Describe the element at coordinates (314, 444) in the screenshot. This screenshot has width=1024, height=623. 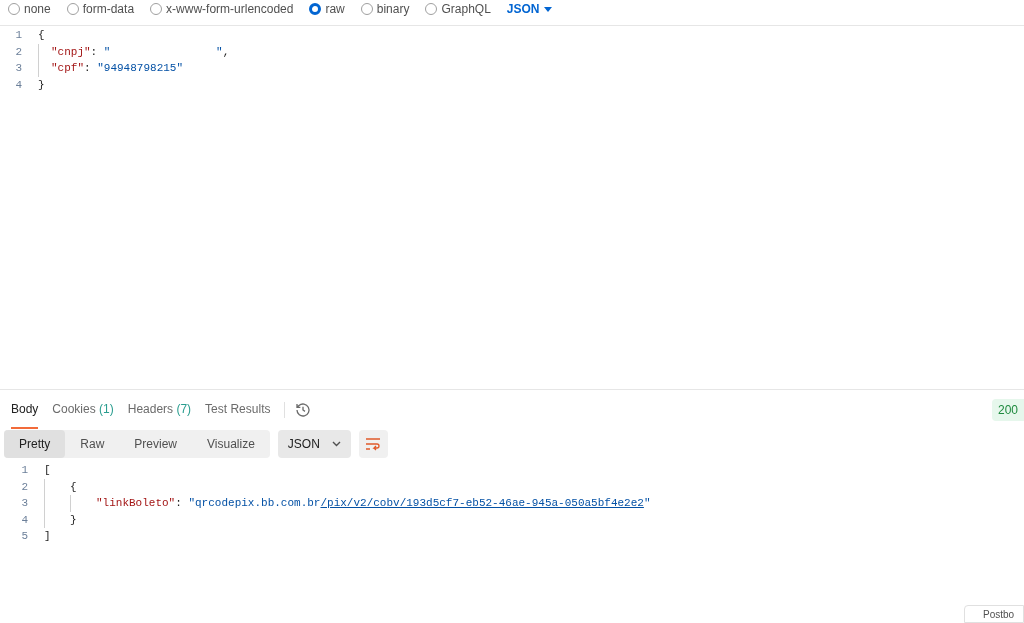
I see `format-dropdown: JSON` at that location.